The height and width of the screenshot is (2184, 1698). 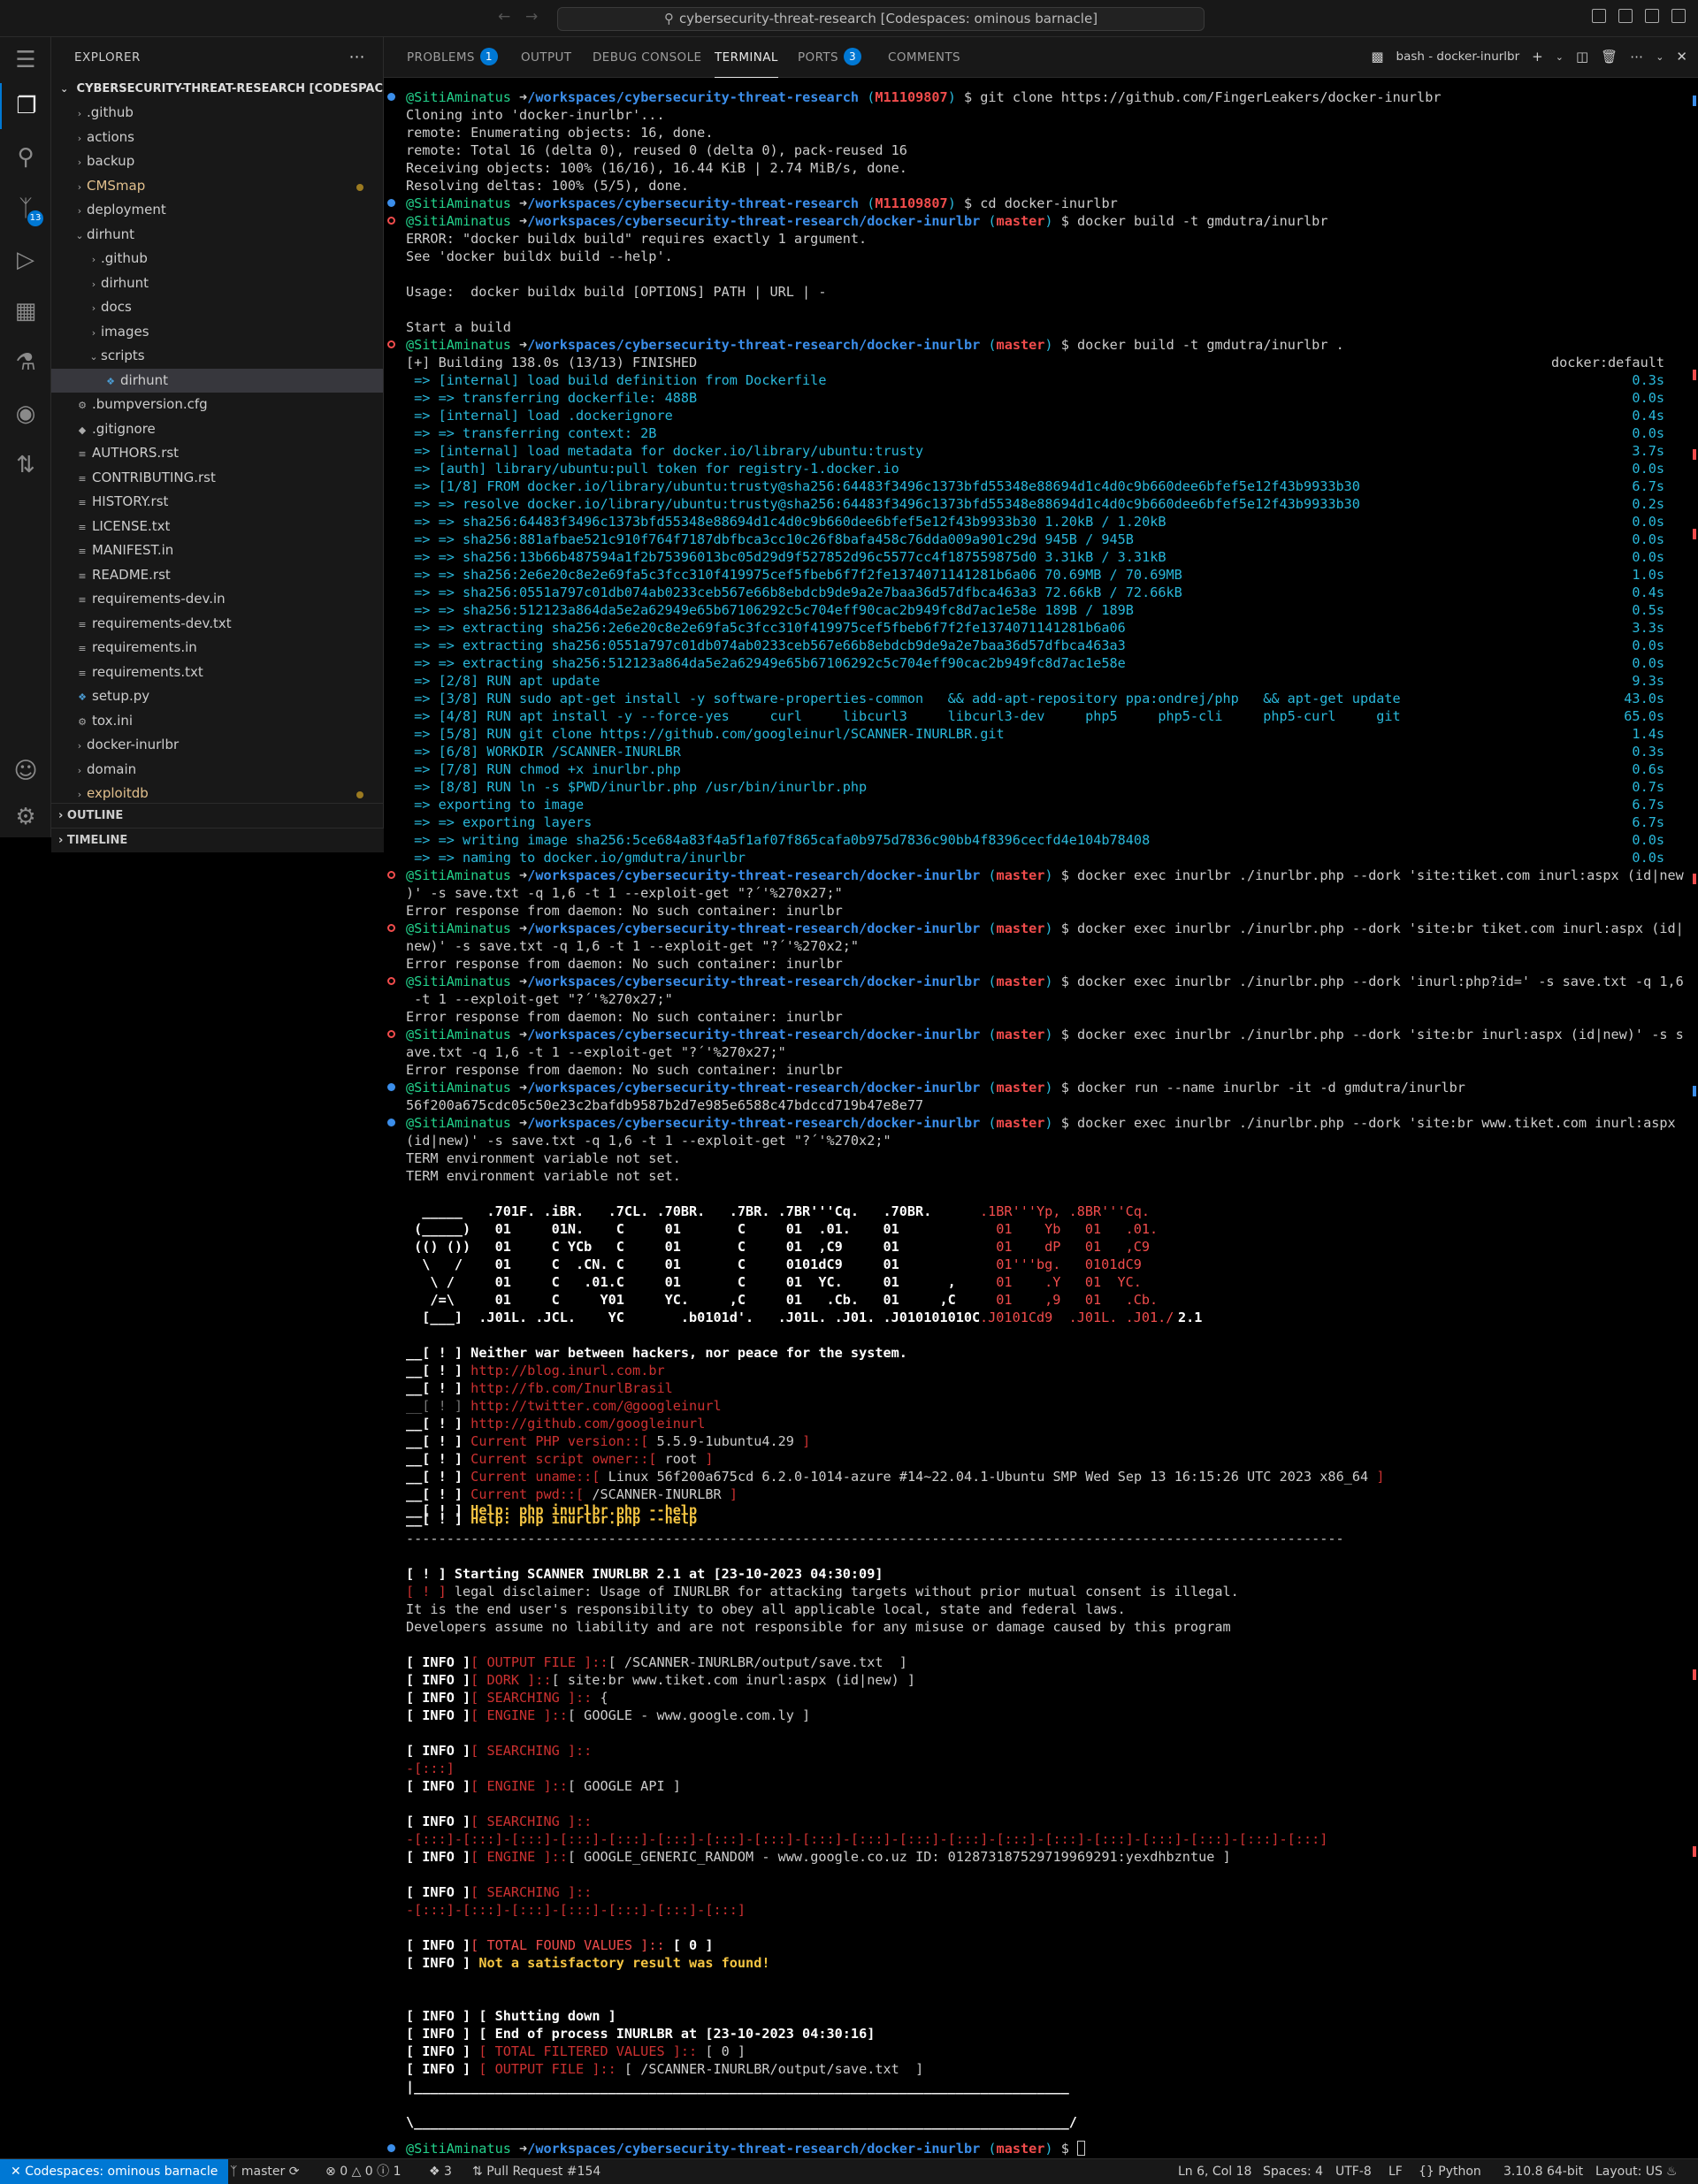 What do you see at coordinates (652, 1264) in the screenshot?
I see `banner-line: \ / 01 C .CN. C 01 C 0101dC9 01` at bounding box center [652, 1264].